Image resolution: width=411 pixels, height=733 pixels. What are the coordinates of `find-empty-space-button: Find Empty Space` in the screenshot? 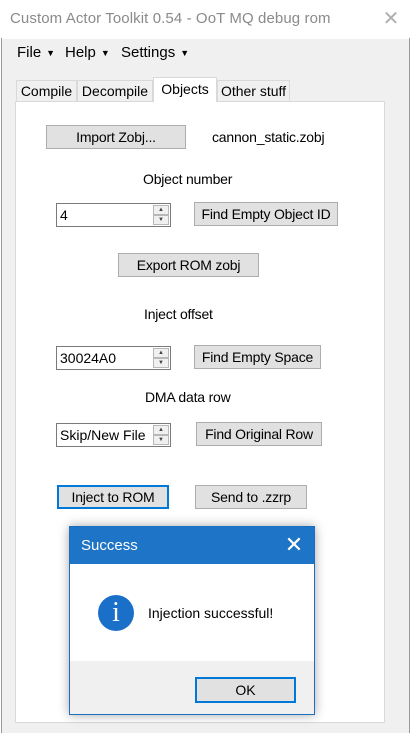 It's located at (257, 357).